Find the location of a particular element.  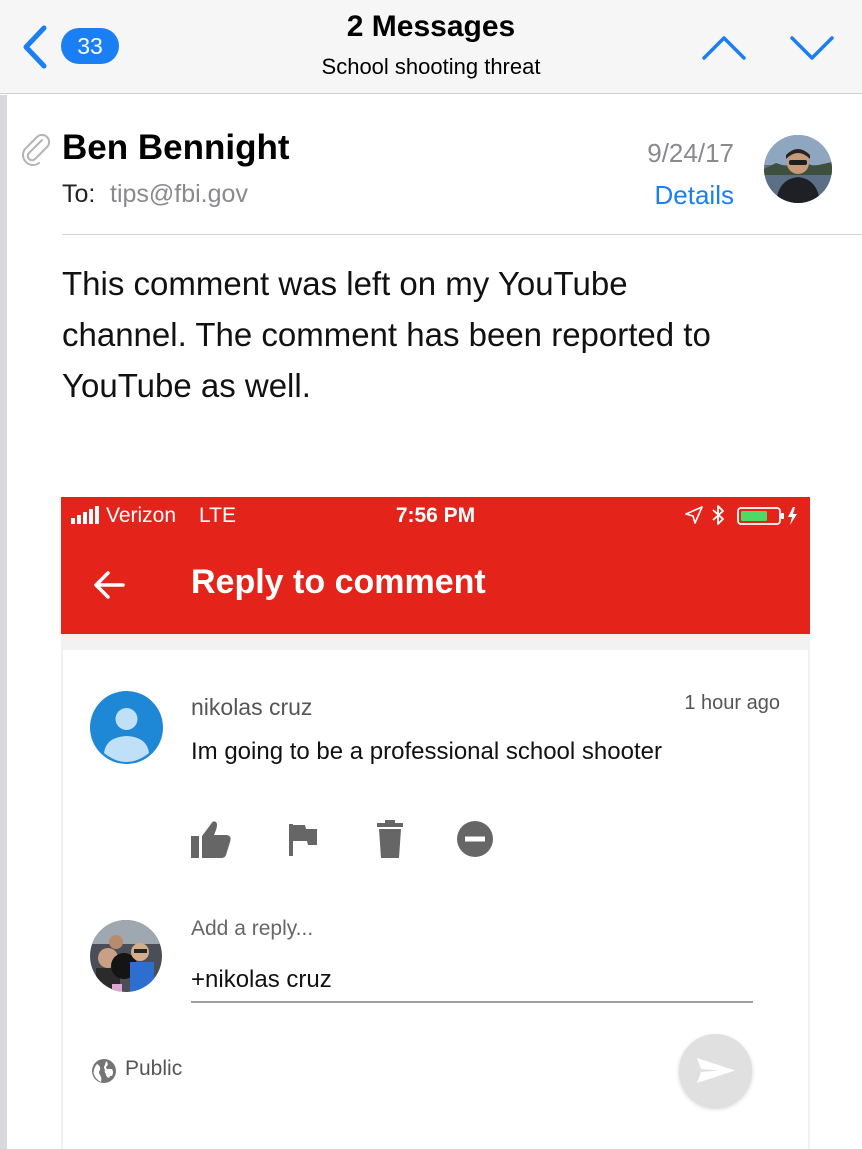

sender-name: Ben Bennight is located at coordinates (175, 148).